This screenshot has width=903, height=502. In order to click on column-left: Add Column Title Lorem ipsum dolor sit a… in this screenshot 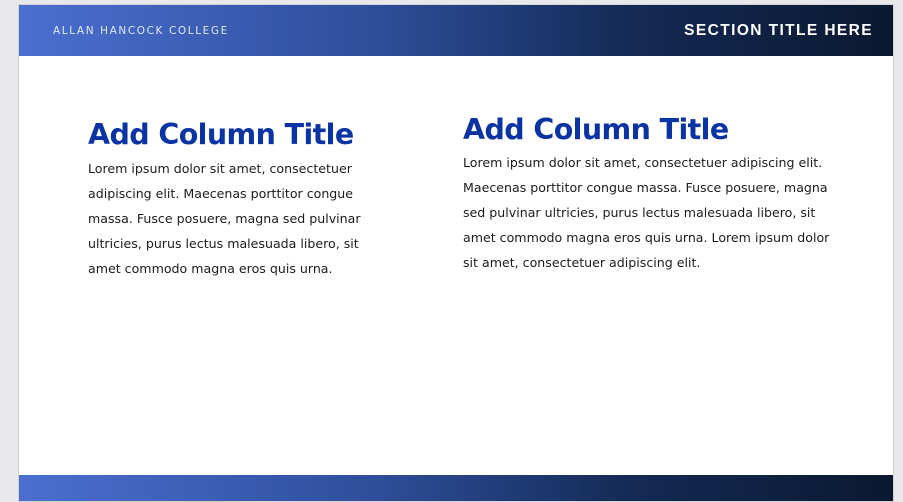, I will do `click(238, 199)`.